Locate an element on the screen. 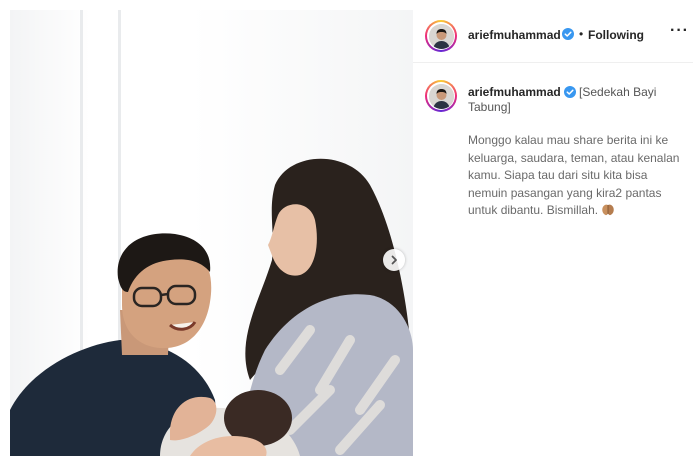 The height and width of the screenshot is (465, 700). author-username: ariefmuhammad is located at coordinates (514, 35).